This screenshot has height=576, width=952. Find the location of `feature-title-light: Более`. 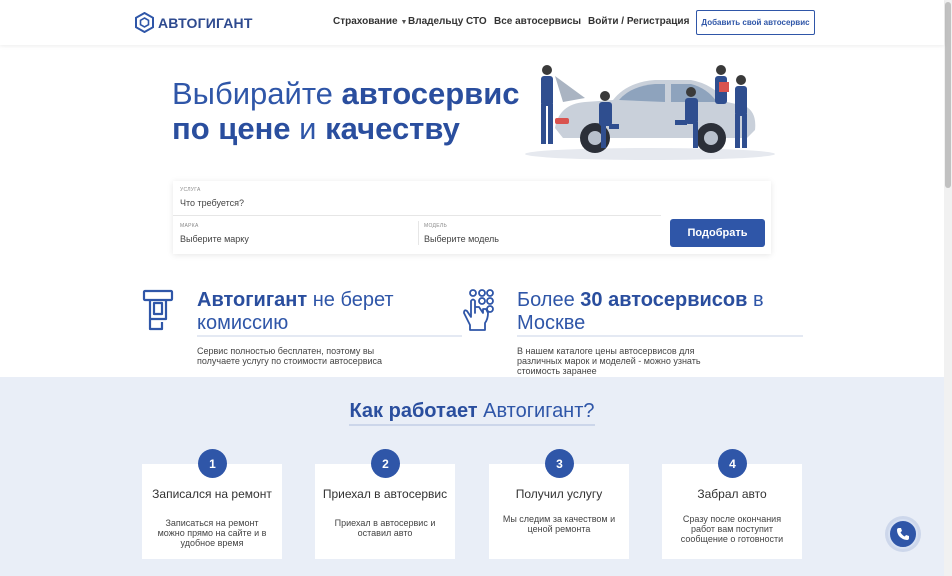

feature-title-light: Более is located at coordinates (546, 300).